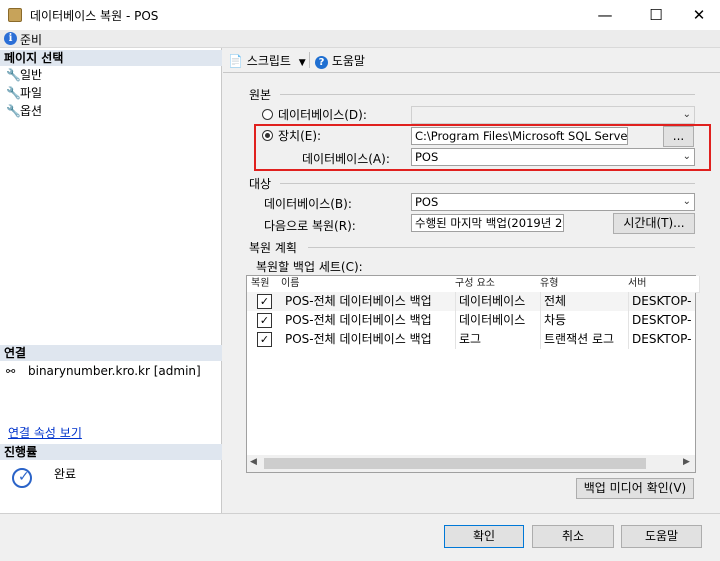 The height and width of the screenshot is (561, 720). I want to click on table-row: ✓ POS-전체 데이터베이스 백업 데이터베이스 전체 DESKTOP-, so click(471, 301).